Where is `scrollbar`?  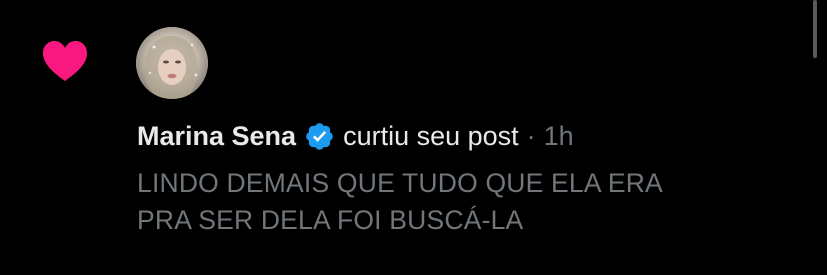
scrollbar is located at coordinates (815, 29).